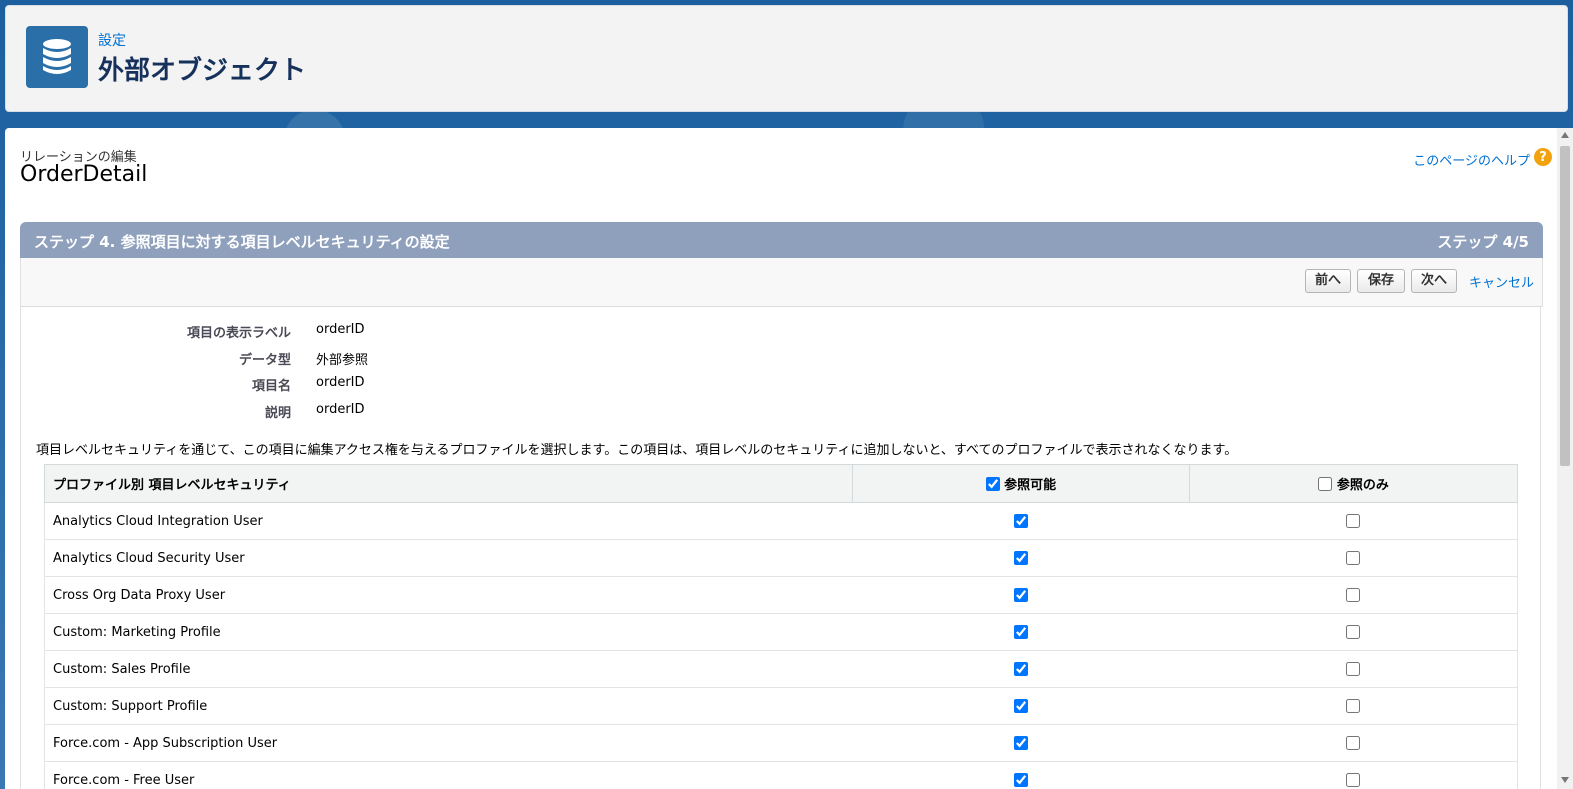 This screenshot has width=1573, height=789. What do you see at coordinates (84, 174) in the screenshot?
I see `record-name: OrderDetail` at bounding box center [84, 174].